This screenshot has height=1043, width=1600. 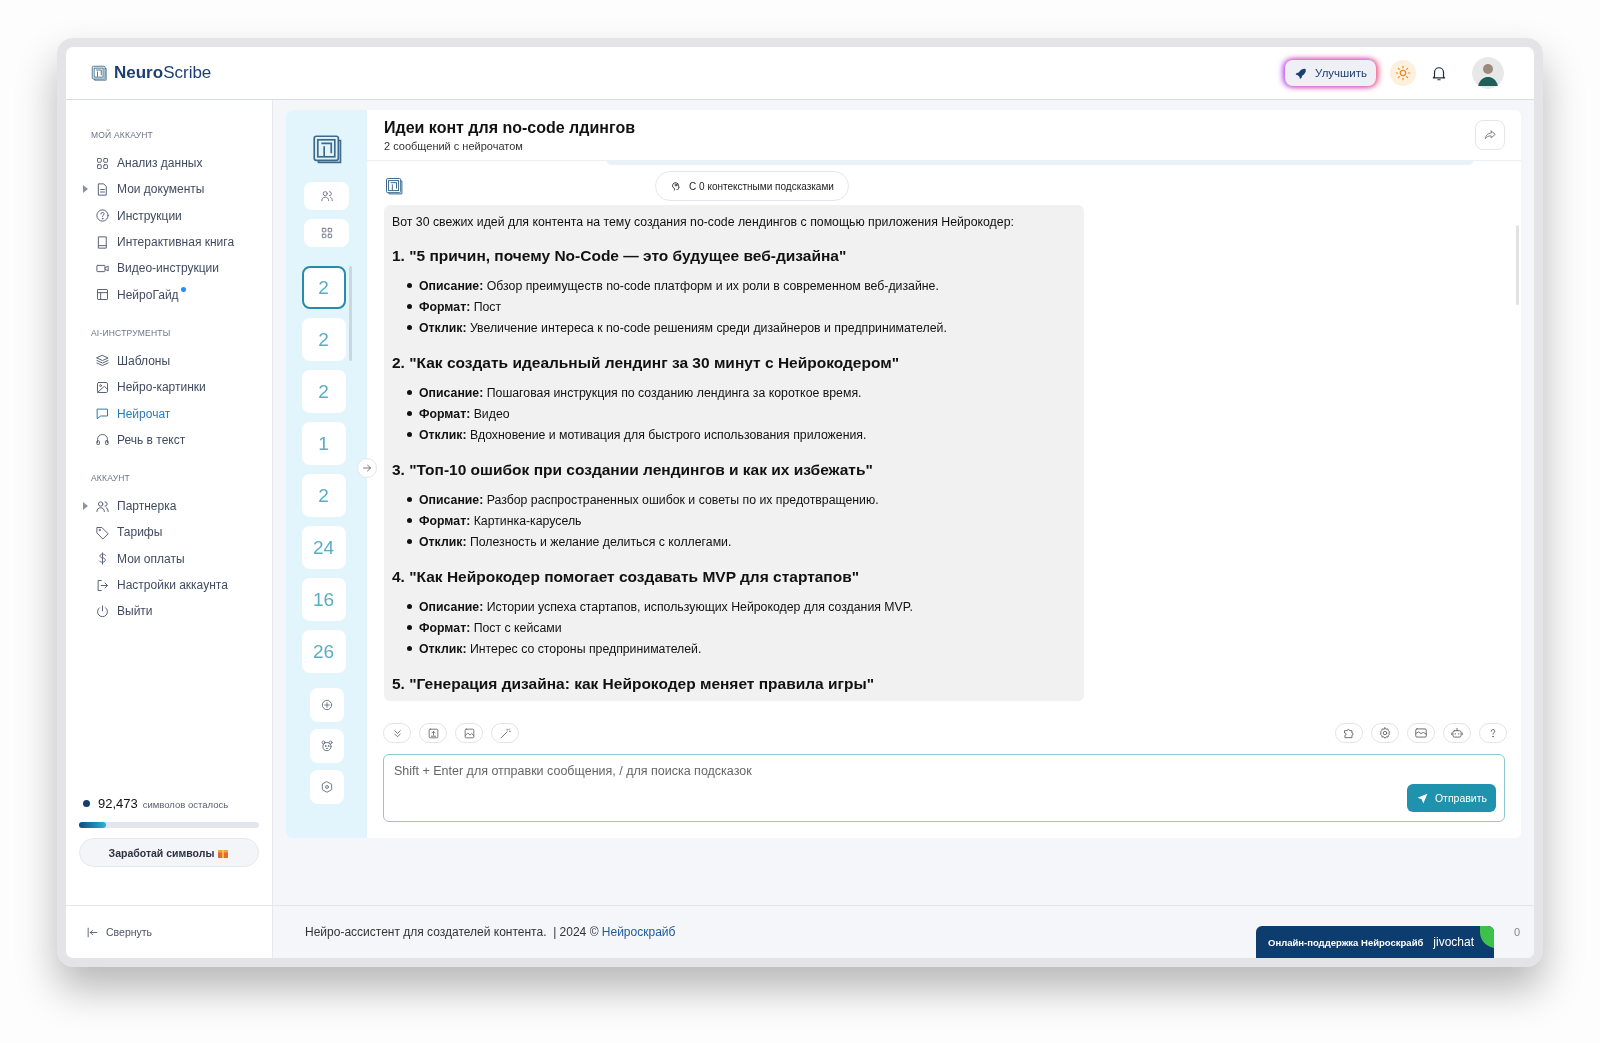 What do you see at coordinates (177, 361) in the screenshot?
I see `nav-item: Шаблоны` at bounding box center [177, 361].